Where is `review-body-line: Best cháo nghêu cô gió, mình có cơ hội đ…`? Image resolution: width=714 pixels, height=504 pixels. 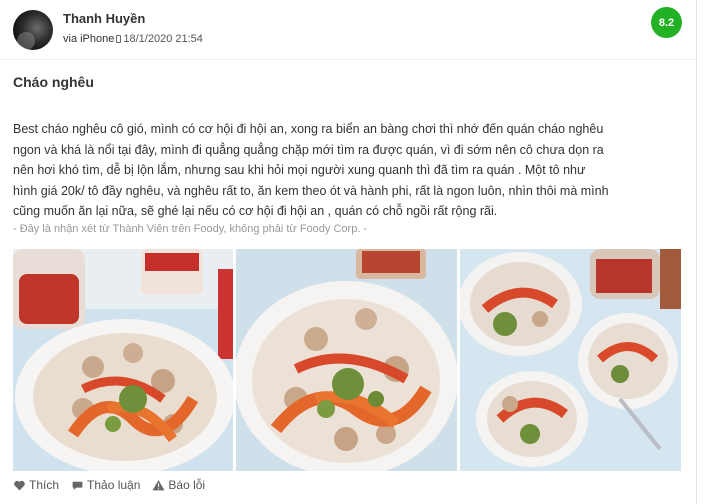
review-body-line: Best cháo nghêu cô gió, mình có cơ hội đ… is located at coordinates (308, 129).